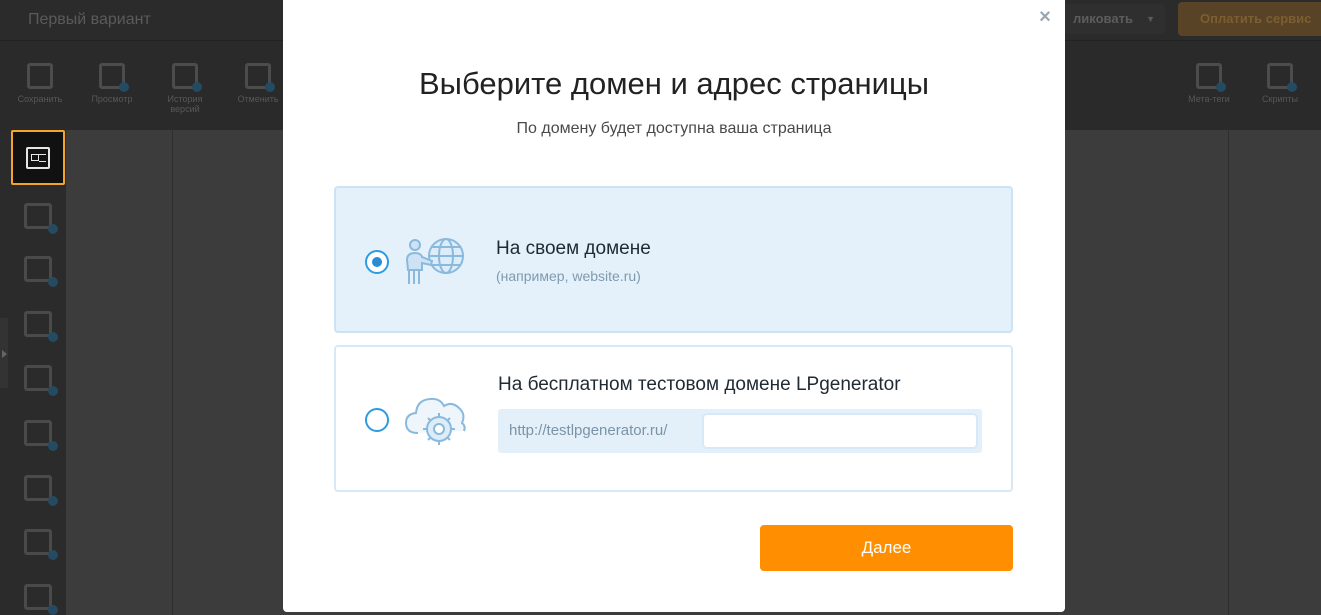  I want to click on preview-tool-label: Просмотр, so click(112, 99).